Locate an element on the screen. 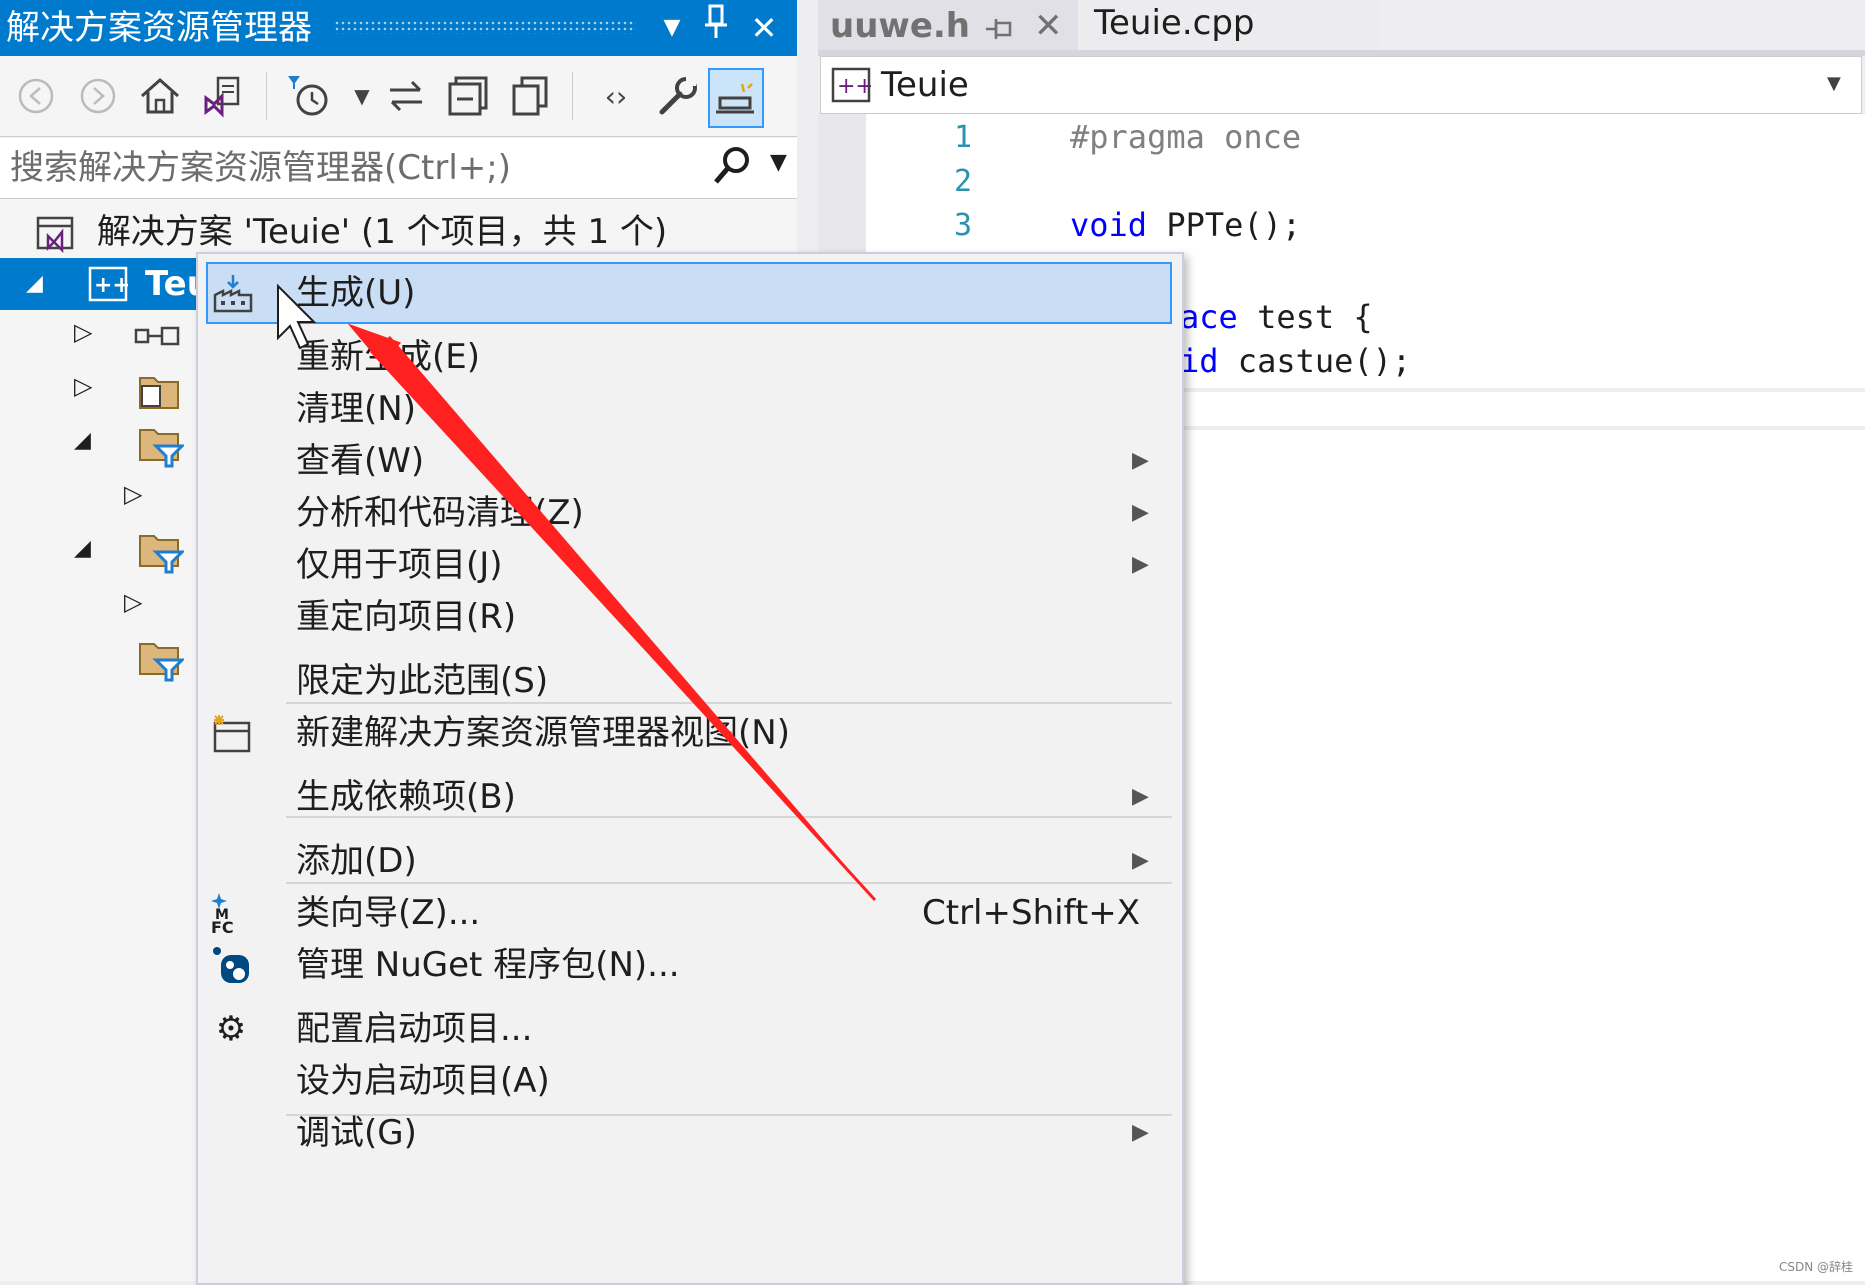  new-view-icon is located at coordinates (231, 733).